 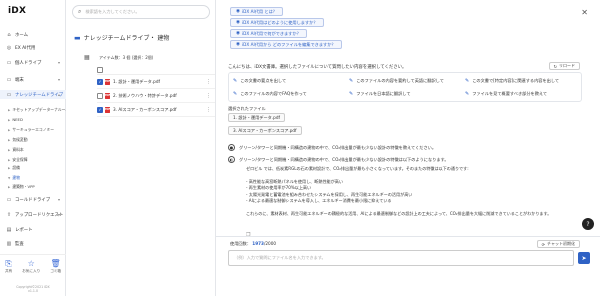 What do you see at coordinates (256, 11) in the screenshot?
I see `suggestion-chip: ◉ iDX AI代用 とは？` at bounding box center [256, 11].